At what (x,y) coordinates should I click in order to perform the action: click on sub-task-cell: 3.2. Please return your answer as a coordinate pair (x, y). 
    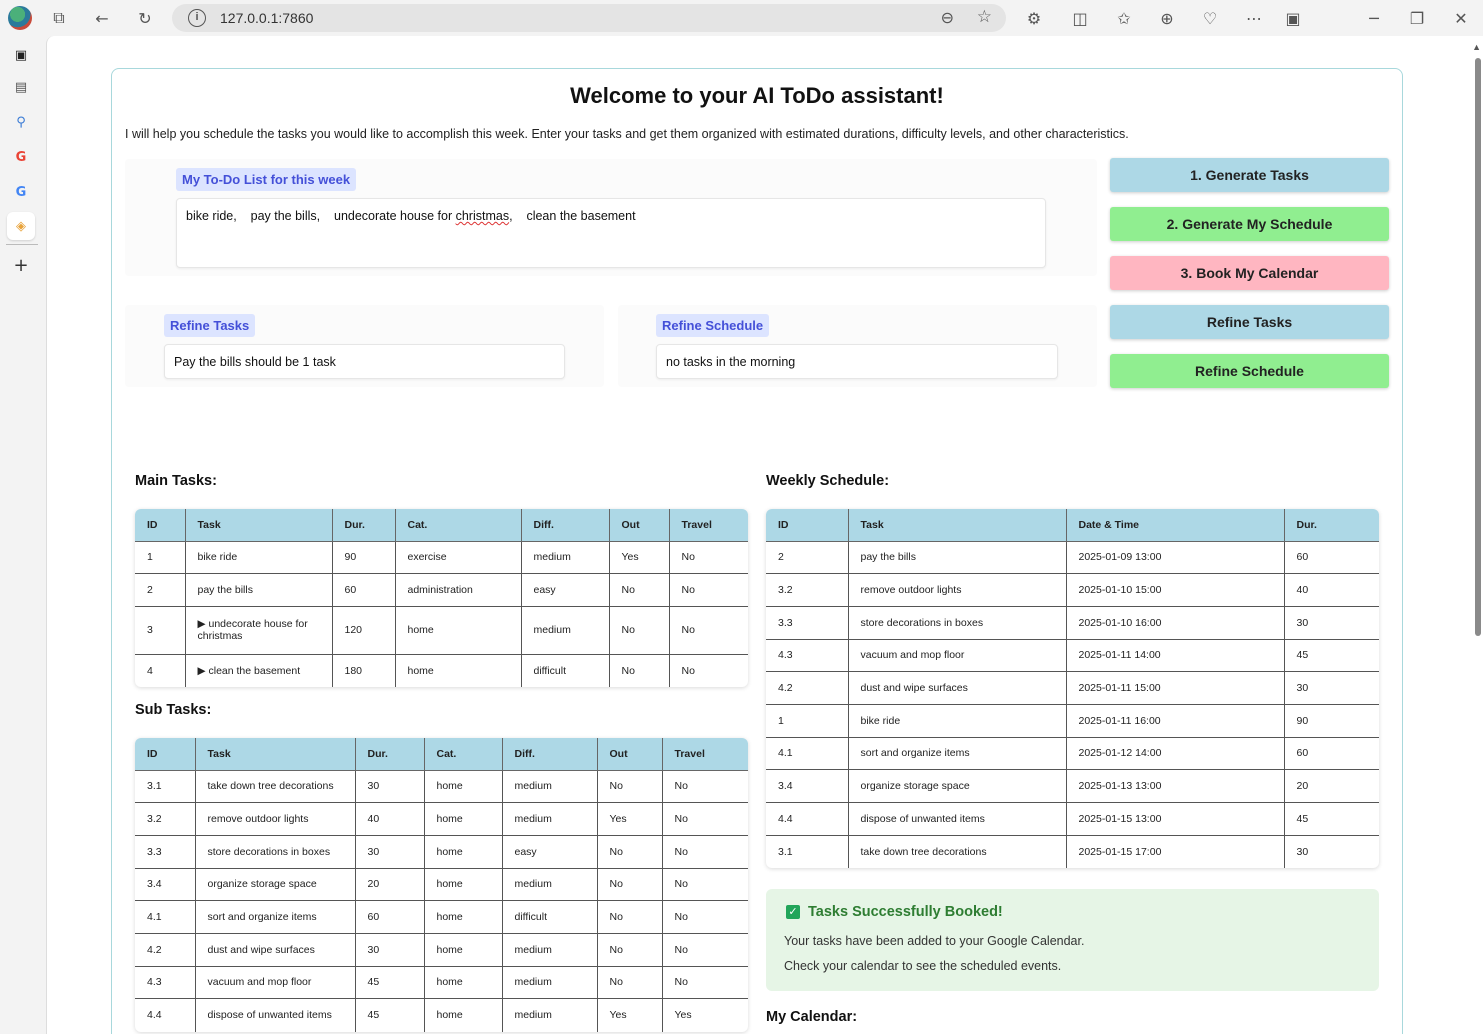
    Looking at the image, I should click on (165, 819).